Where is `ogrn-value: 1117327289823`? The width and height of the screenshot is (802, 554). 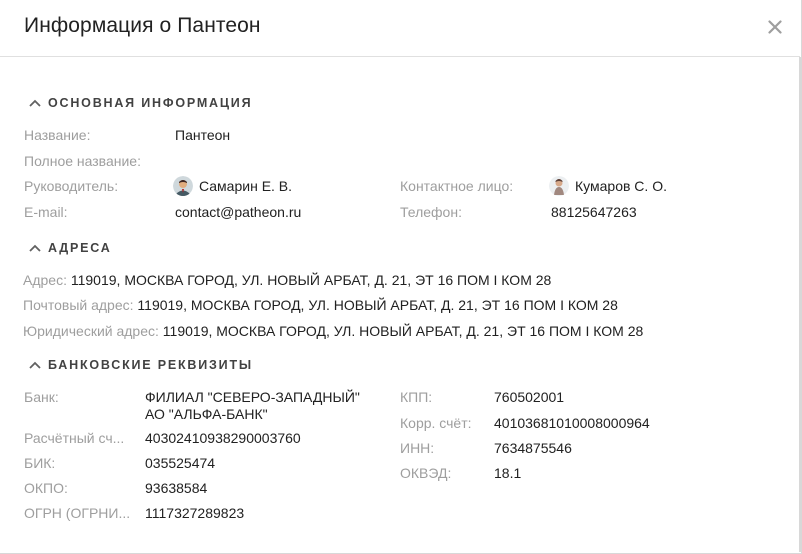 ogrn-value: 1117327289823 is located at coordinates (195, 513).